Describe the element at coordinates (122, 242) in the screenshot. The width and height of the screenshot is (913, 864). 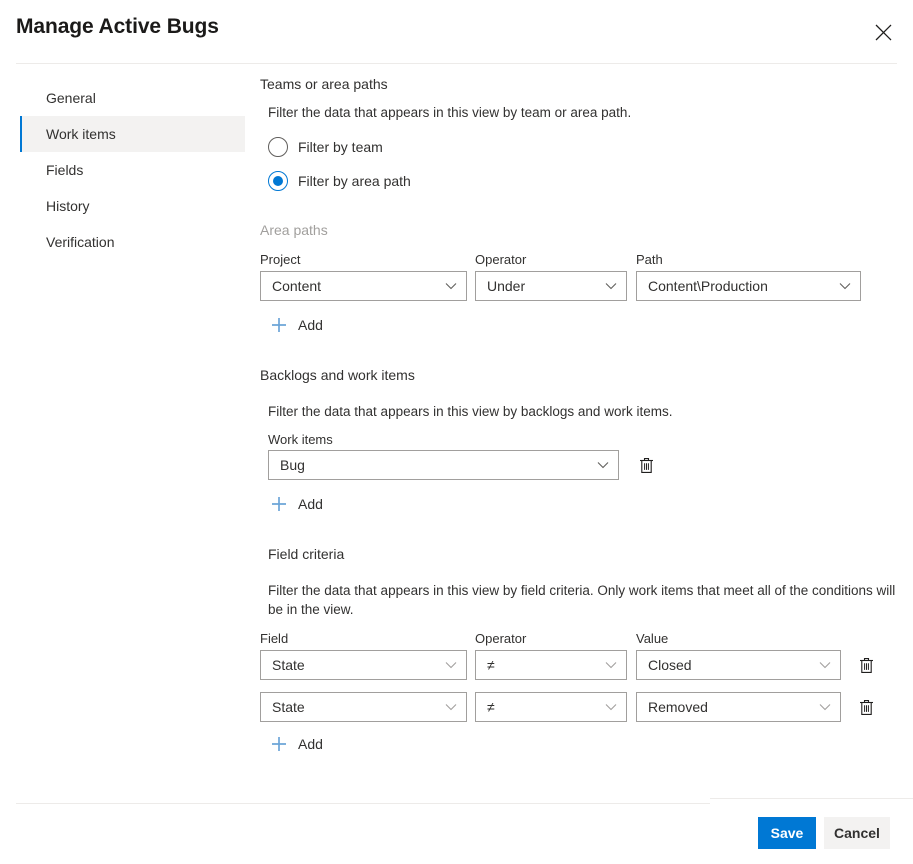
I see `sidebar-item-verification: Verification` at that location.